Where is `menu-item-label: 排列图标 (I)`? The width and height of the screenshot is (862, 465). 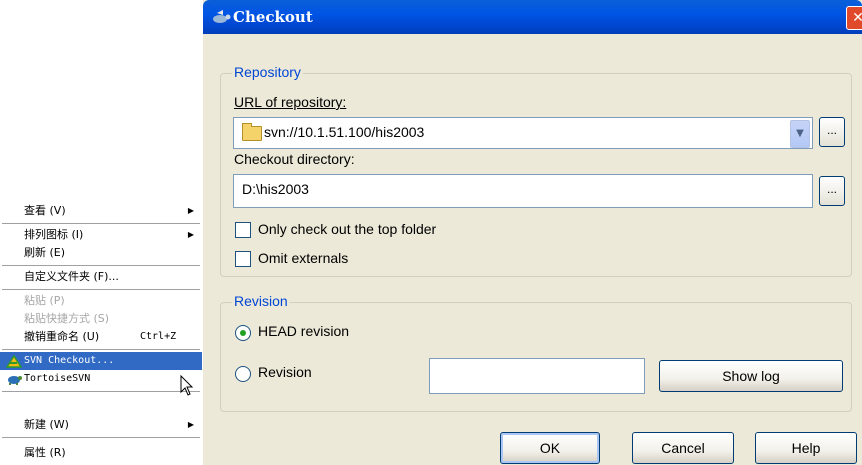
menu-item-label: 排列图标 (I) is located at coordinates (54, 234).